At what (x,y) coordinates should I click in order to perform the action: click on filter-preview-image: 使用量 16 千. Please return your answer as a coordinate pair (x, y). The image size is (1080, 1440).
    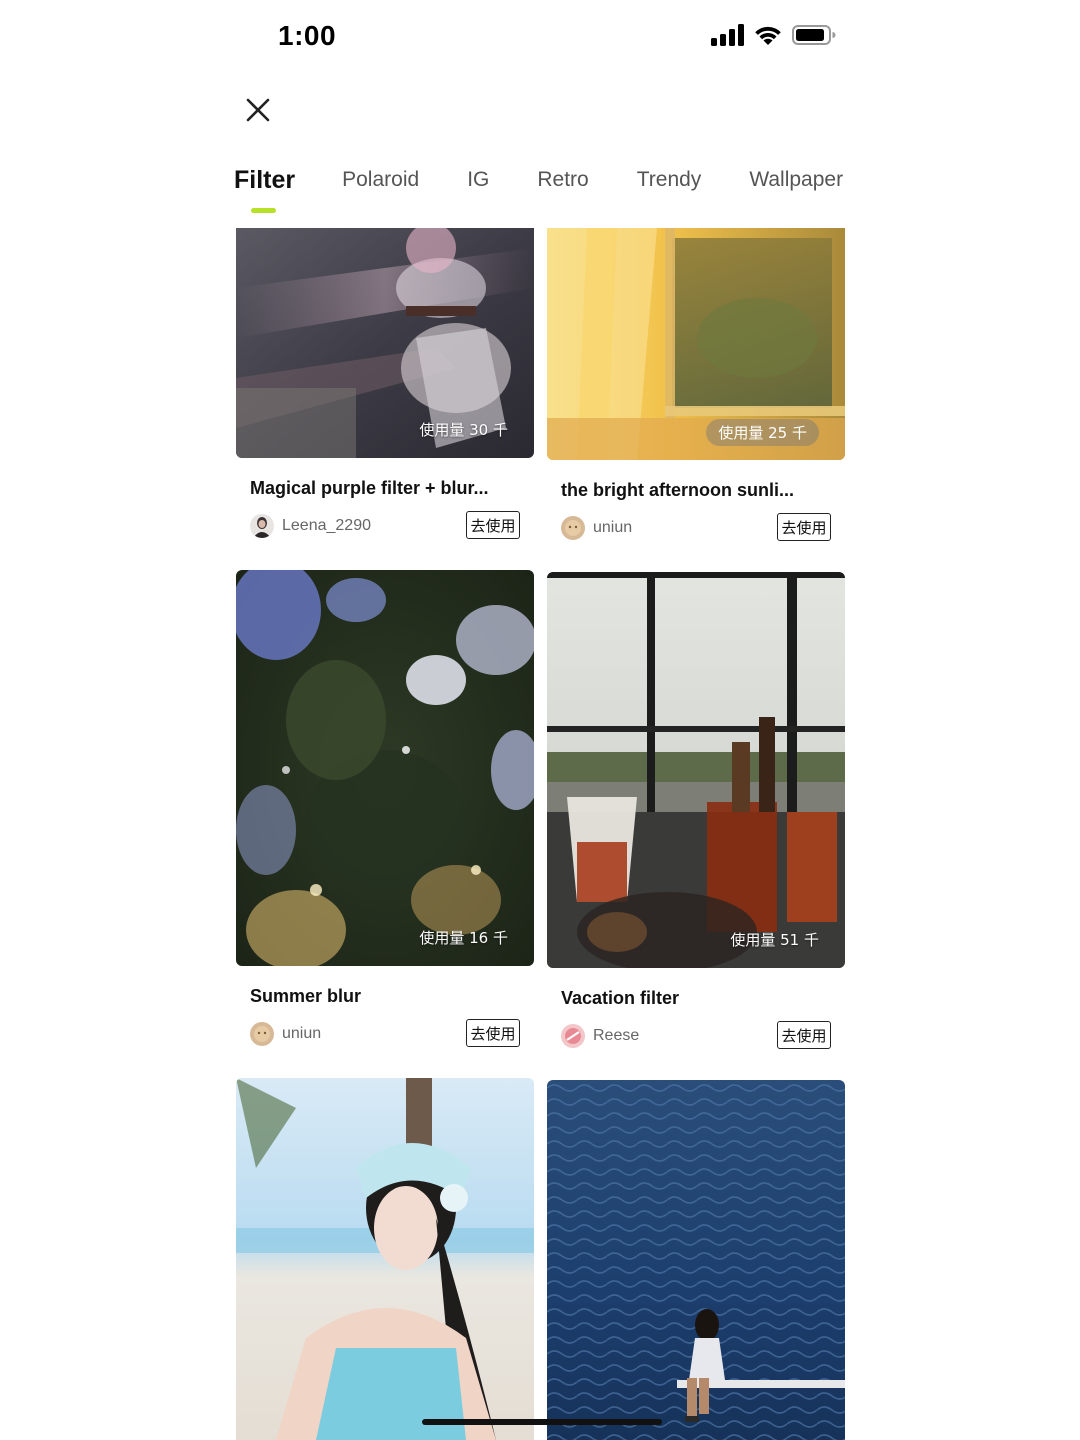
    Looking at the image, I should click on (385, 768).